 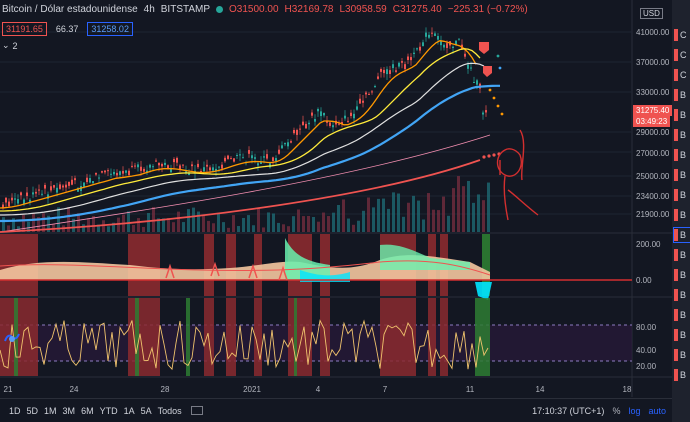 I want to click on log-toggle: log, so click(x=634, y=411).